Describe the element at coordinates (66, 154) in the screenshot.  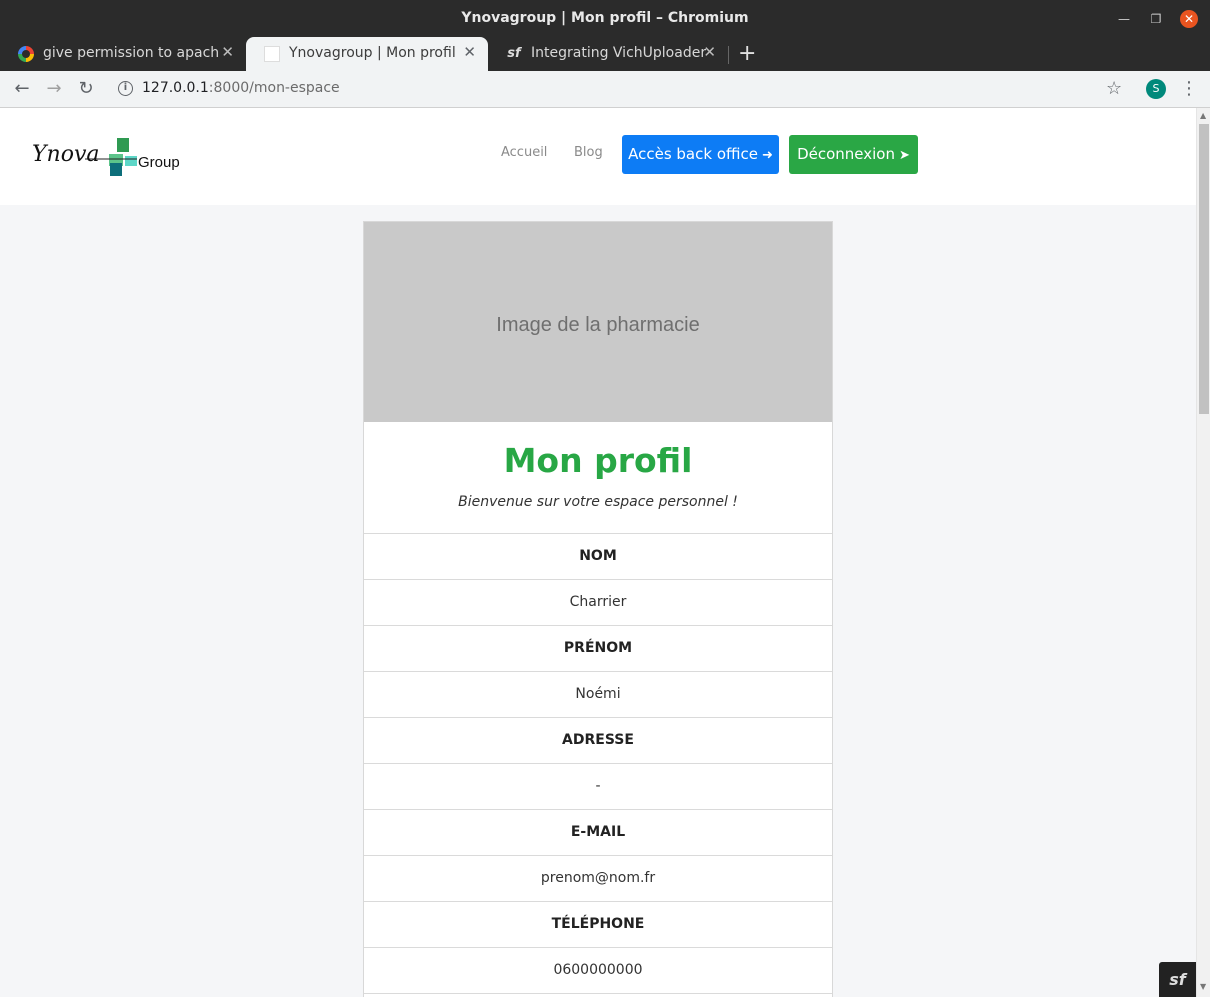
I see `logo-text: Ynova` at that location.